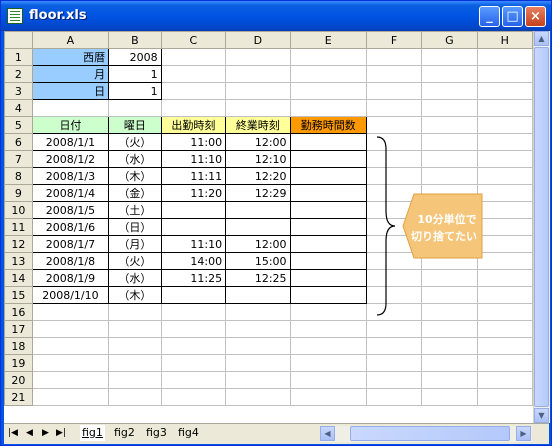 The width and height of the screenshot is (552, 446). Describe the element at coordinates (327, 433) in the screenshot. I see `scroll-left-arrow: ◀` at that location.